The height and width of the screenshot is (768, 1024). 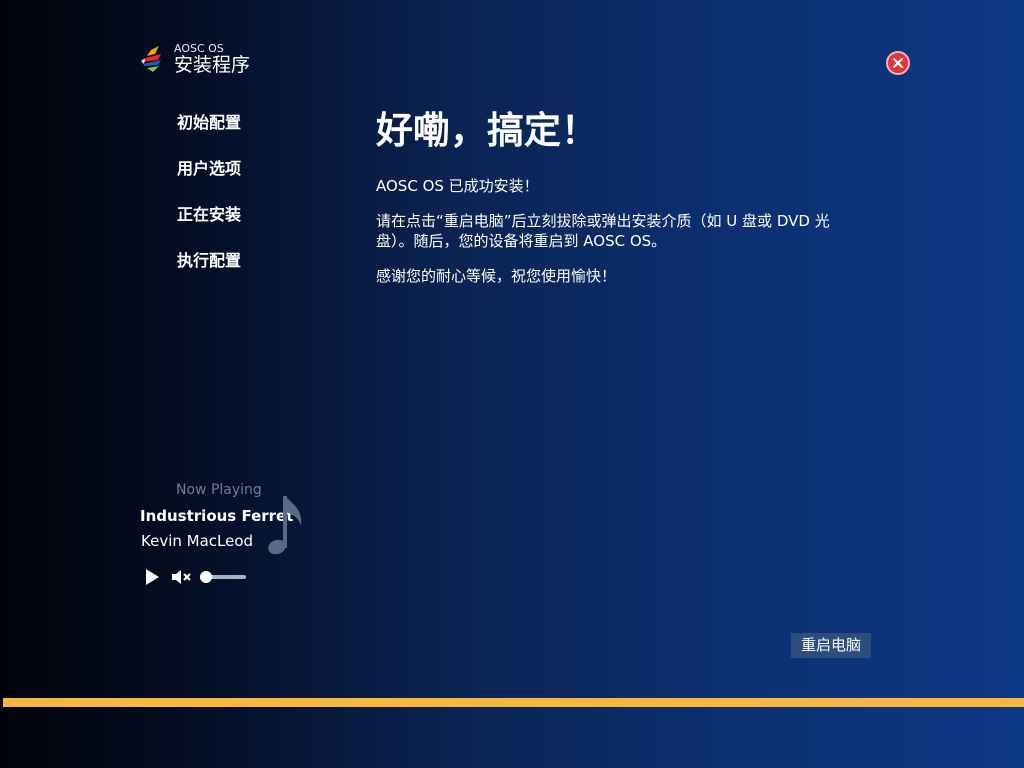 I want to click on brand-product-name: AOSC OS, so click(x=199, y=48).